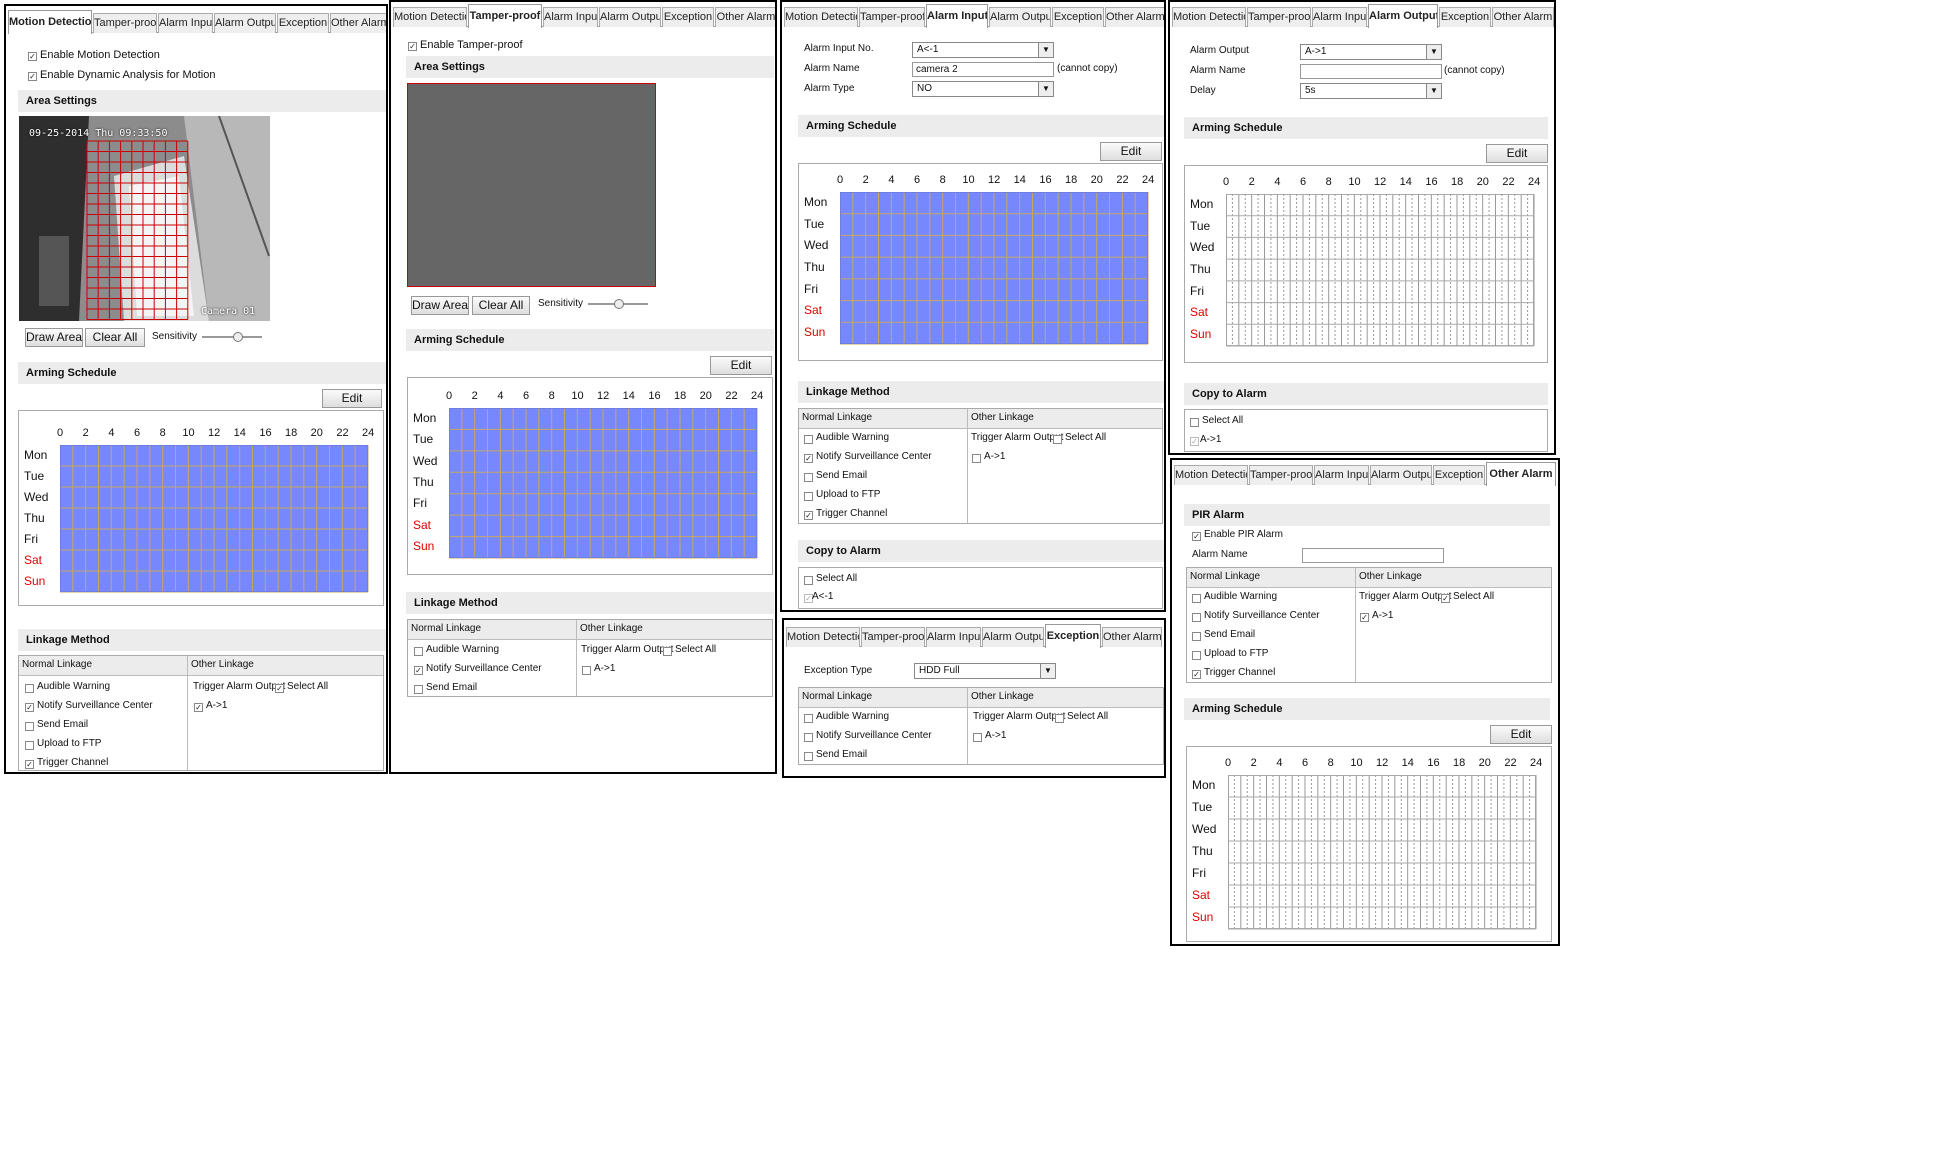 The height and width of the screenshot is (1176, 1950). I want to click on camera-preview: 09-25-2014 Thu 09:33:50 Camera 01, so click(144, 218).